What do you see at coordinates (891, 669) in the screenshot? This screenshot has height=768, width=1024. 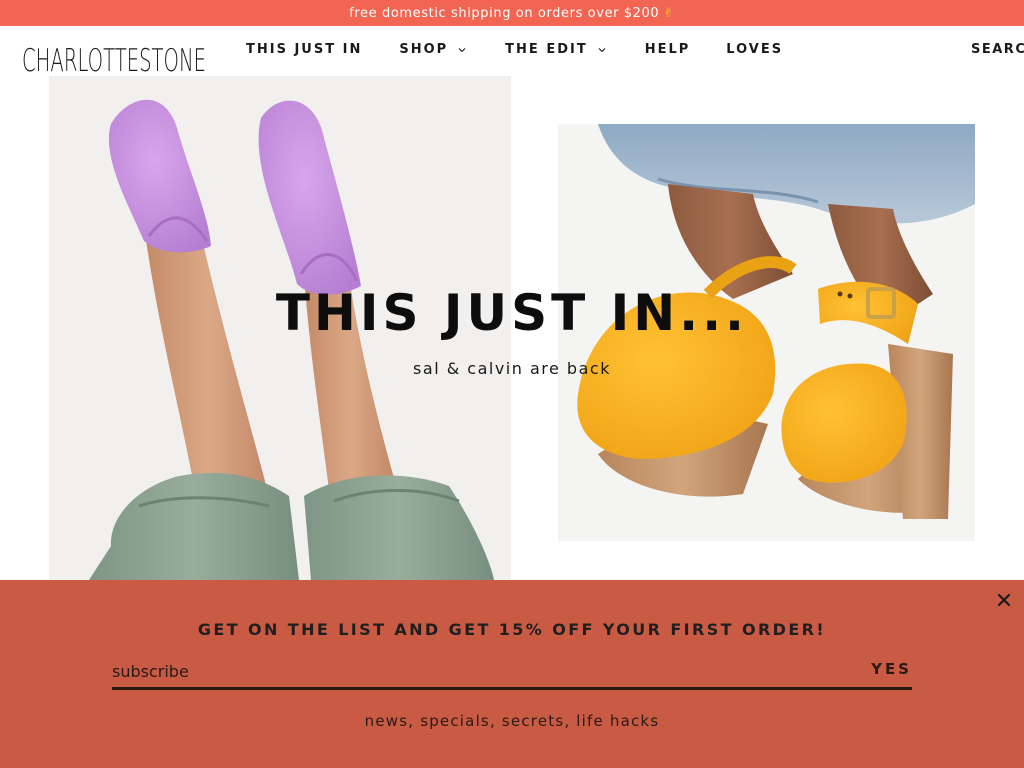 I see `subscribe-submit-button: YES` at bounding box center [891, 669].